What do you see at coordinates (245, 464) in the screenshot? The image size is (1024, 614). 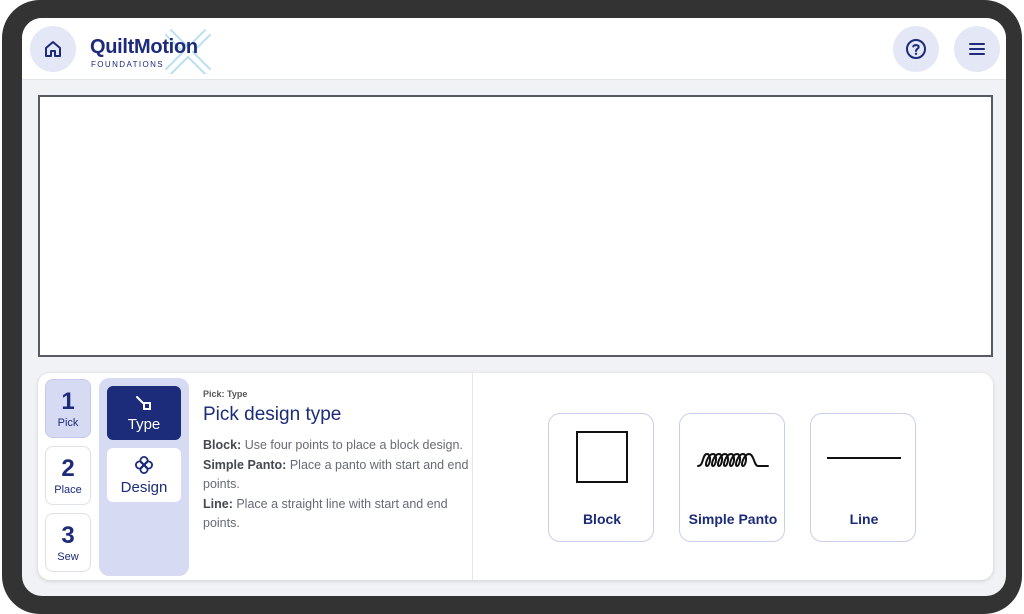 I see `instruction-term: Simple Panto:` at bounding box center [245, 464].